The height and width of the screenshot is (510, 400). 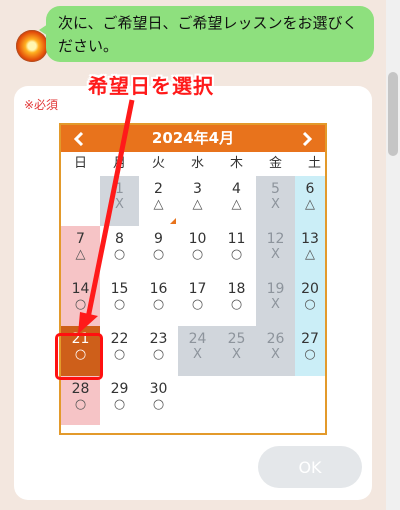 I want to click on weekday-thu: 木, so click(x=236, y=163).